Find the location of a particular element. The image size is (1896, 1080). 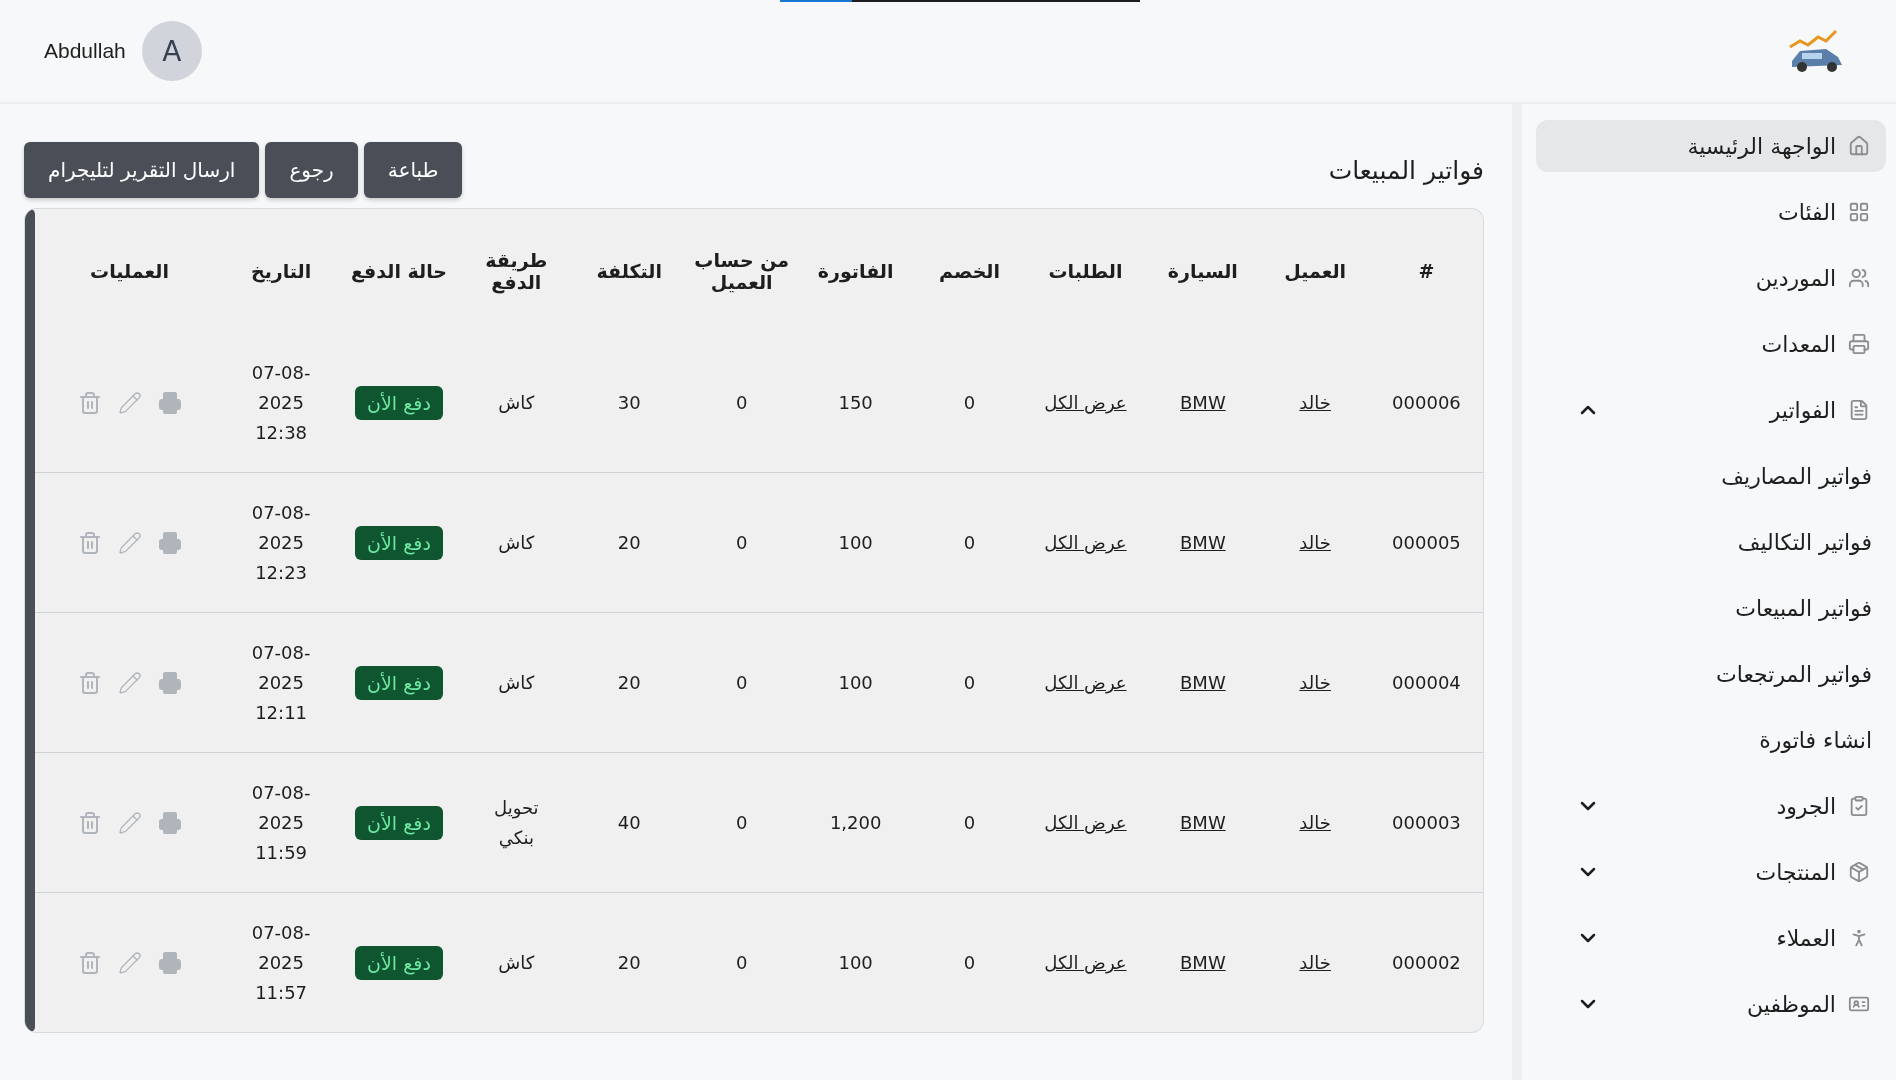

column-header: حالة الدفع is located at coordinates (399, 272).